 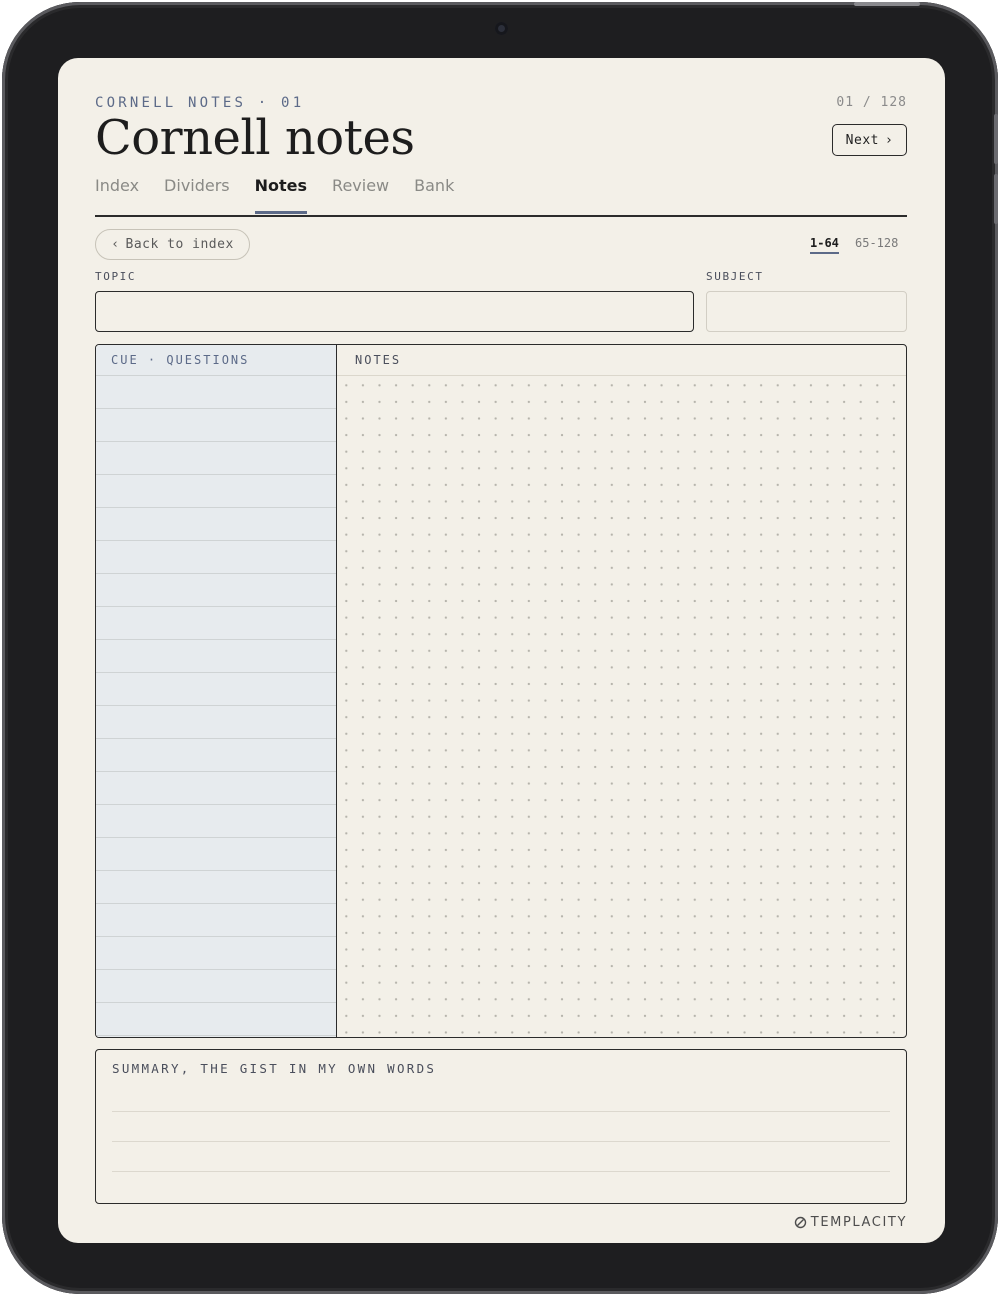 I want to click on page-counter: 01 / 128, so click(x=871, y=102).